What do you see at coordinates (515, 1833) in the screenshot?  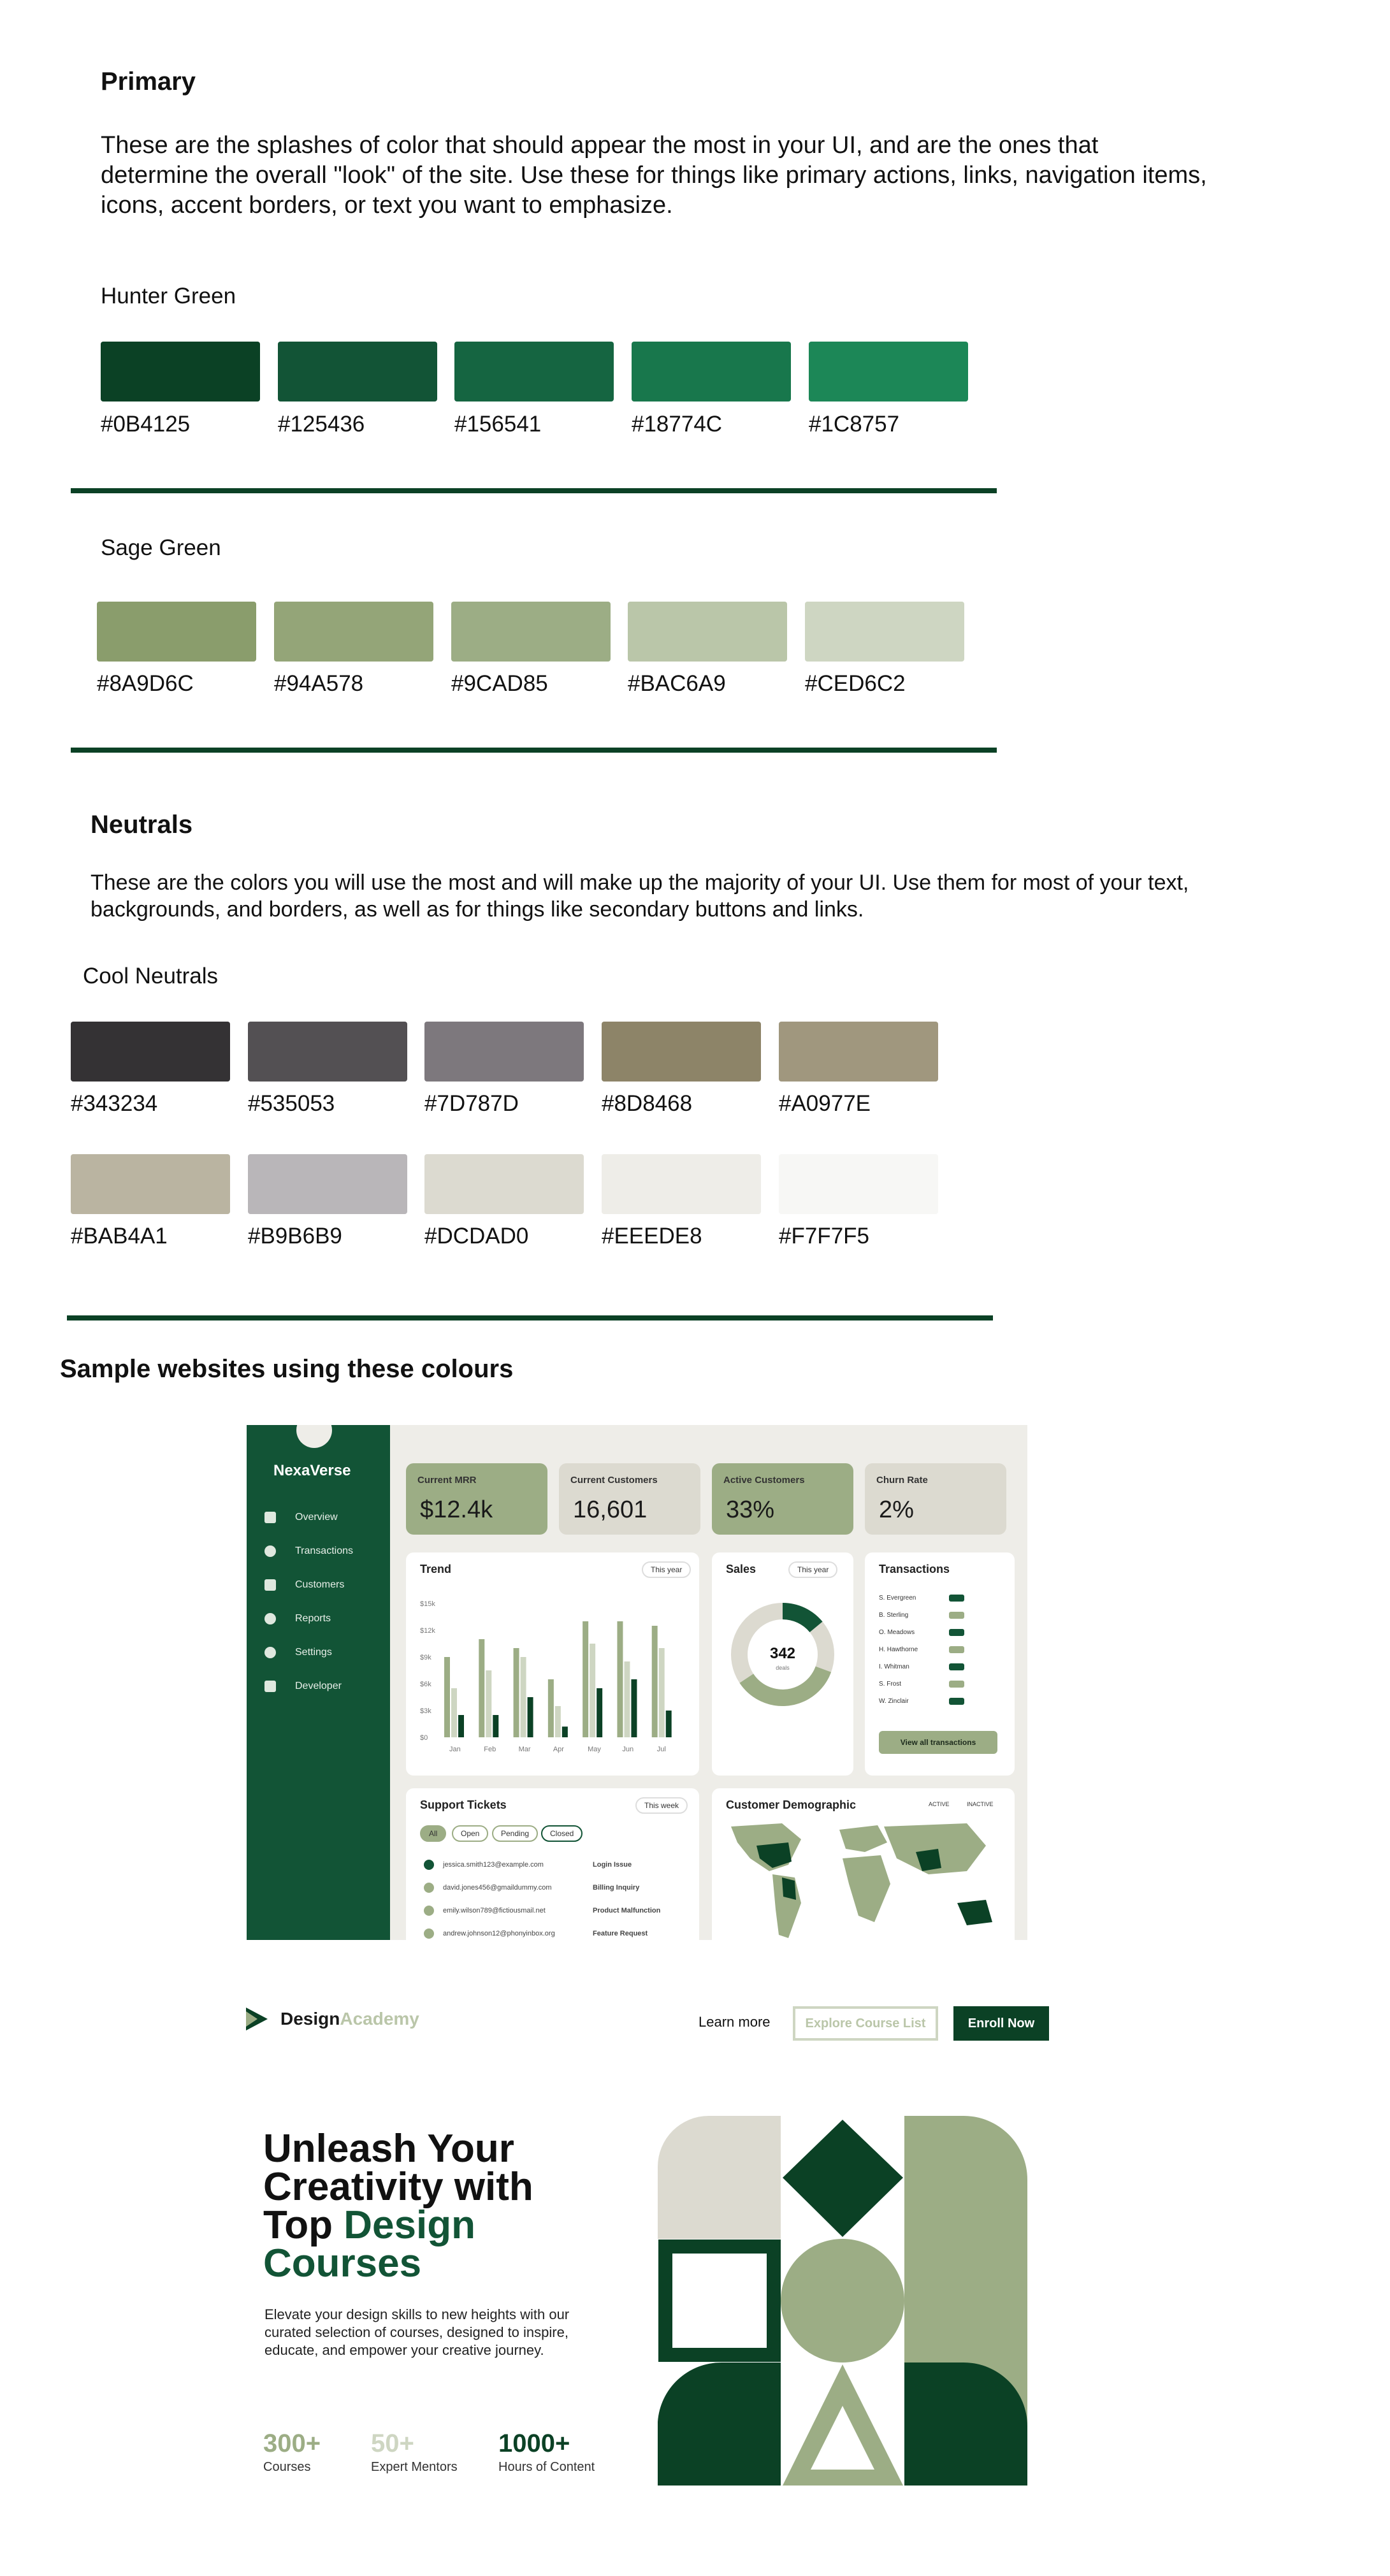 I see `pill-pending: Pending` at bounding box center [515, 1833].